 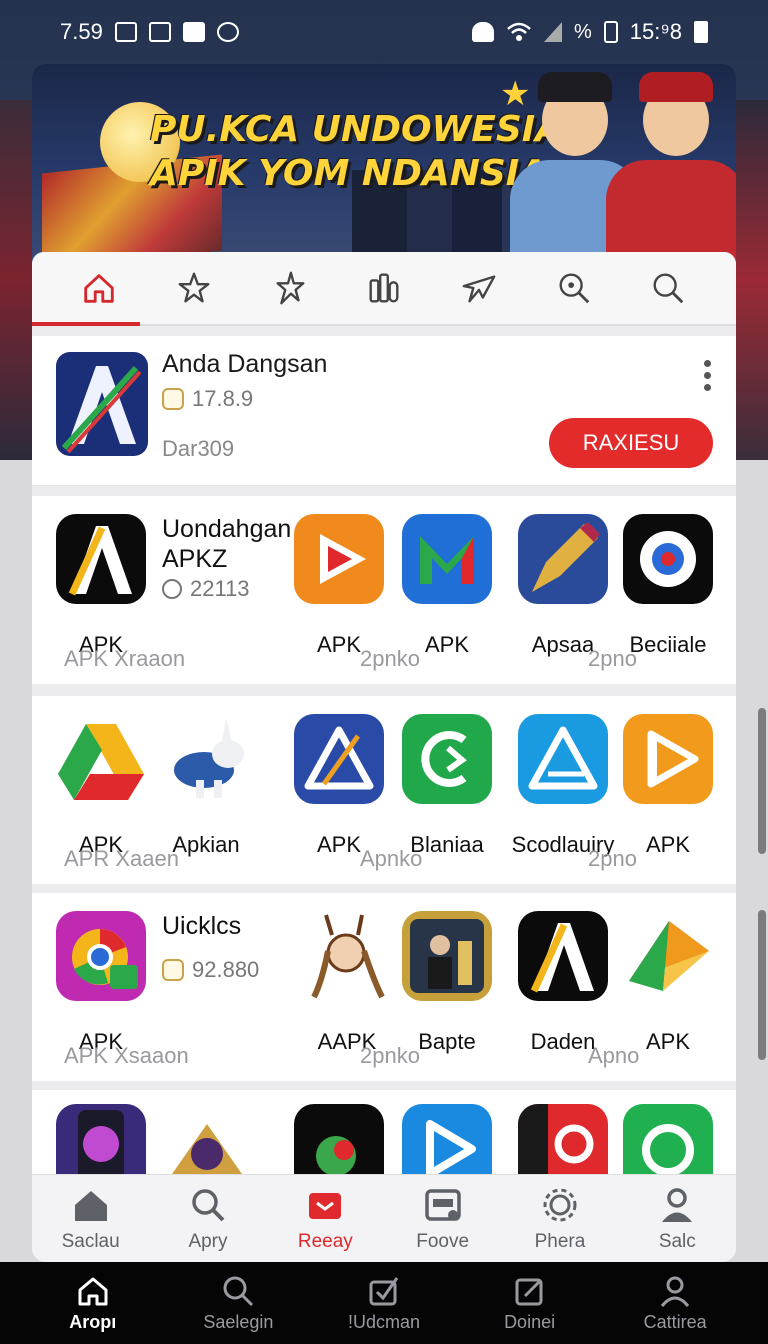 I want to click on nav-item-apry: Apry, so click(x=208, y=1219).